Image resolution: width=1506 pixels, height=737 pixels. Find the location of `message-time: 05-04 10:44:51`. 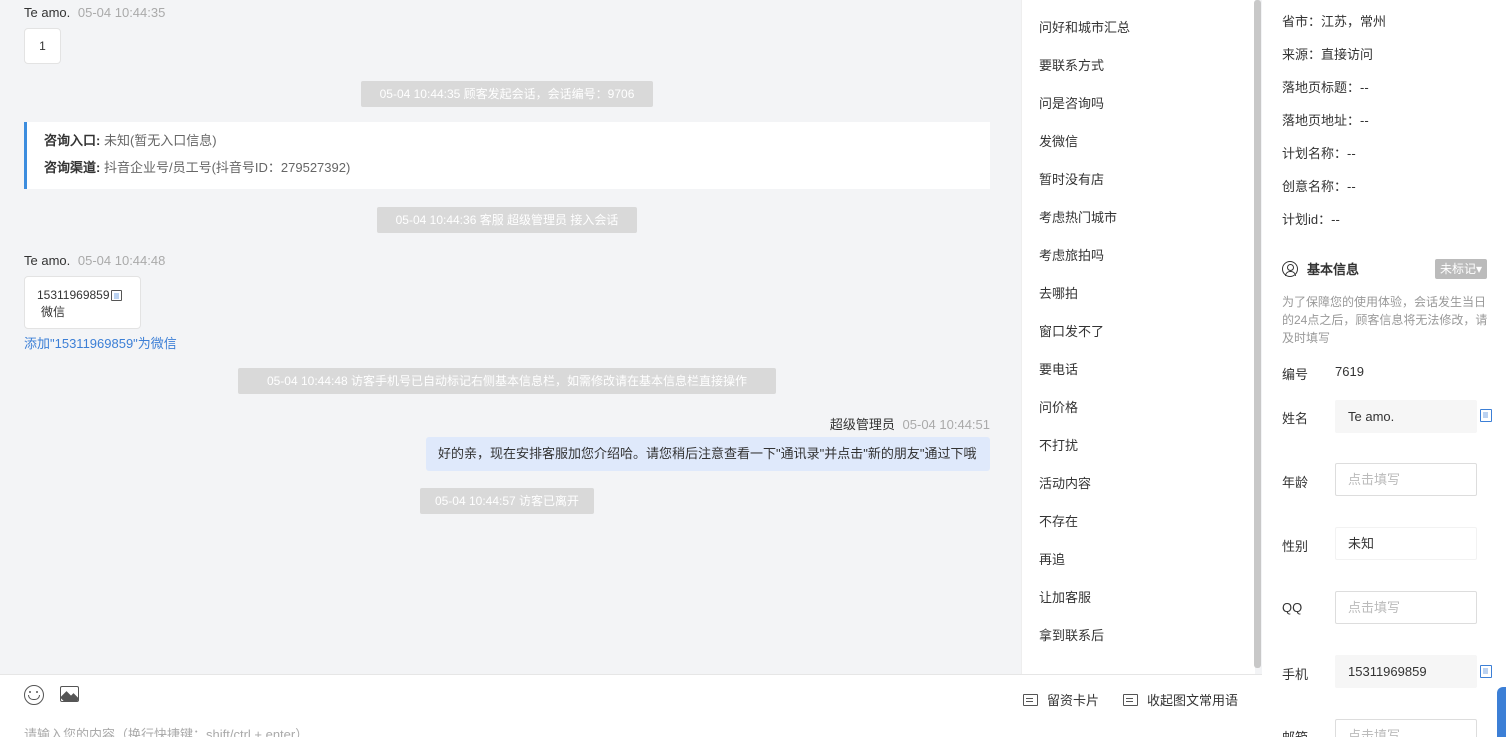

message-time: 05-04 10:44:51 is located at coordinates (946, 424).